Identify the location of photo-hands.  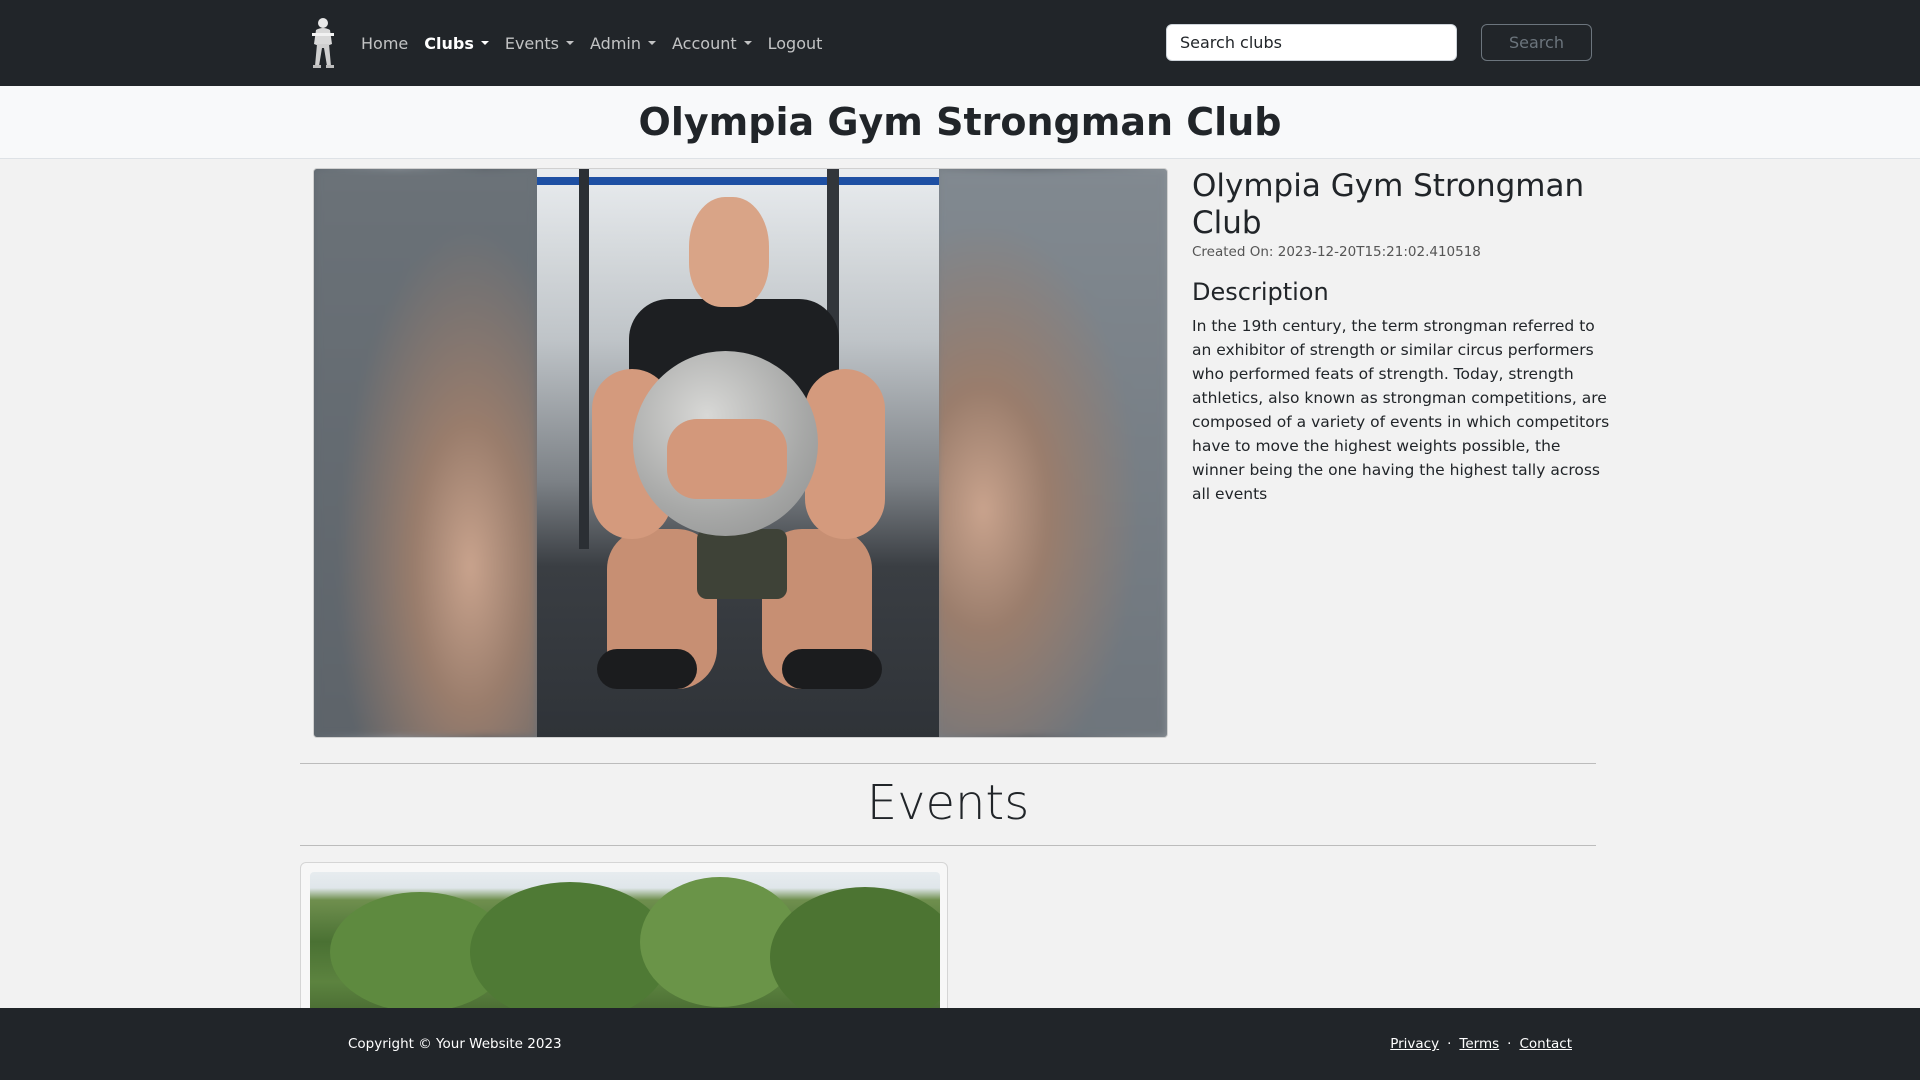
(727, 459).